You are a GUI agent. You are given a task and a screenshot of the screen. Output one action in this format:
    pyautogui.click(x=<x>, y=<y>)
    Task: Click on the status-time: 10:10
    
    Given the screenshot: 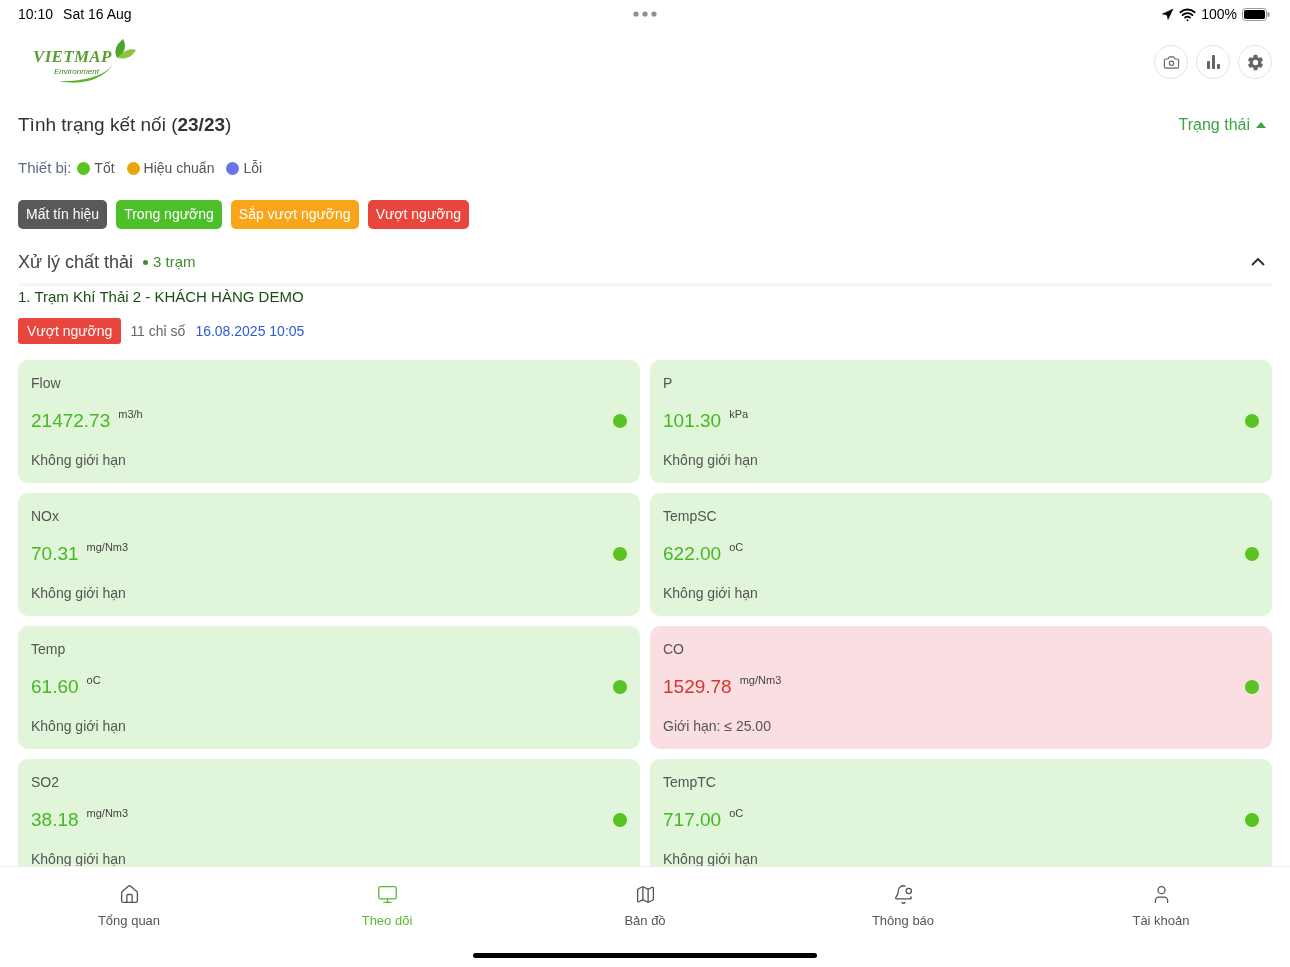 What is the action you would take?
    pyautogui.click(x=36, y=14)
    